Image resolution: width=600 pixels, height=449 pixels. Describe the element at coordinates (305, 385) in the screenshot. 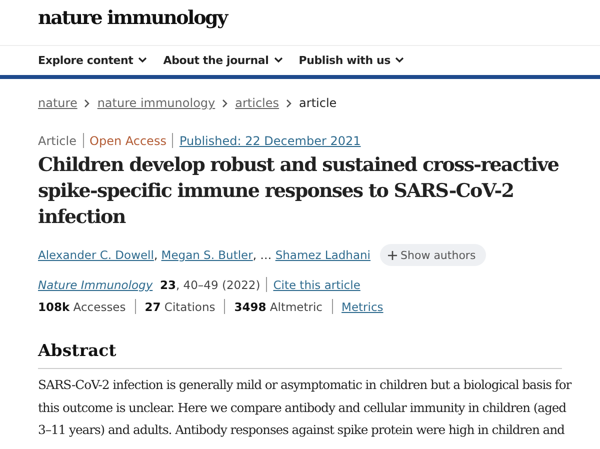

I see `abstract-text-line: SARS-CoV-2 infection is generally mild or asymptomatic in children but a biological basis for` at that location.